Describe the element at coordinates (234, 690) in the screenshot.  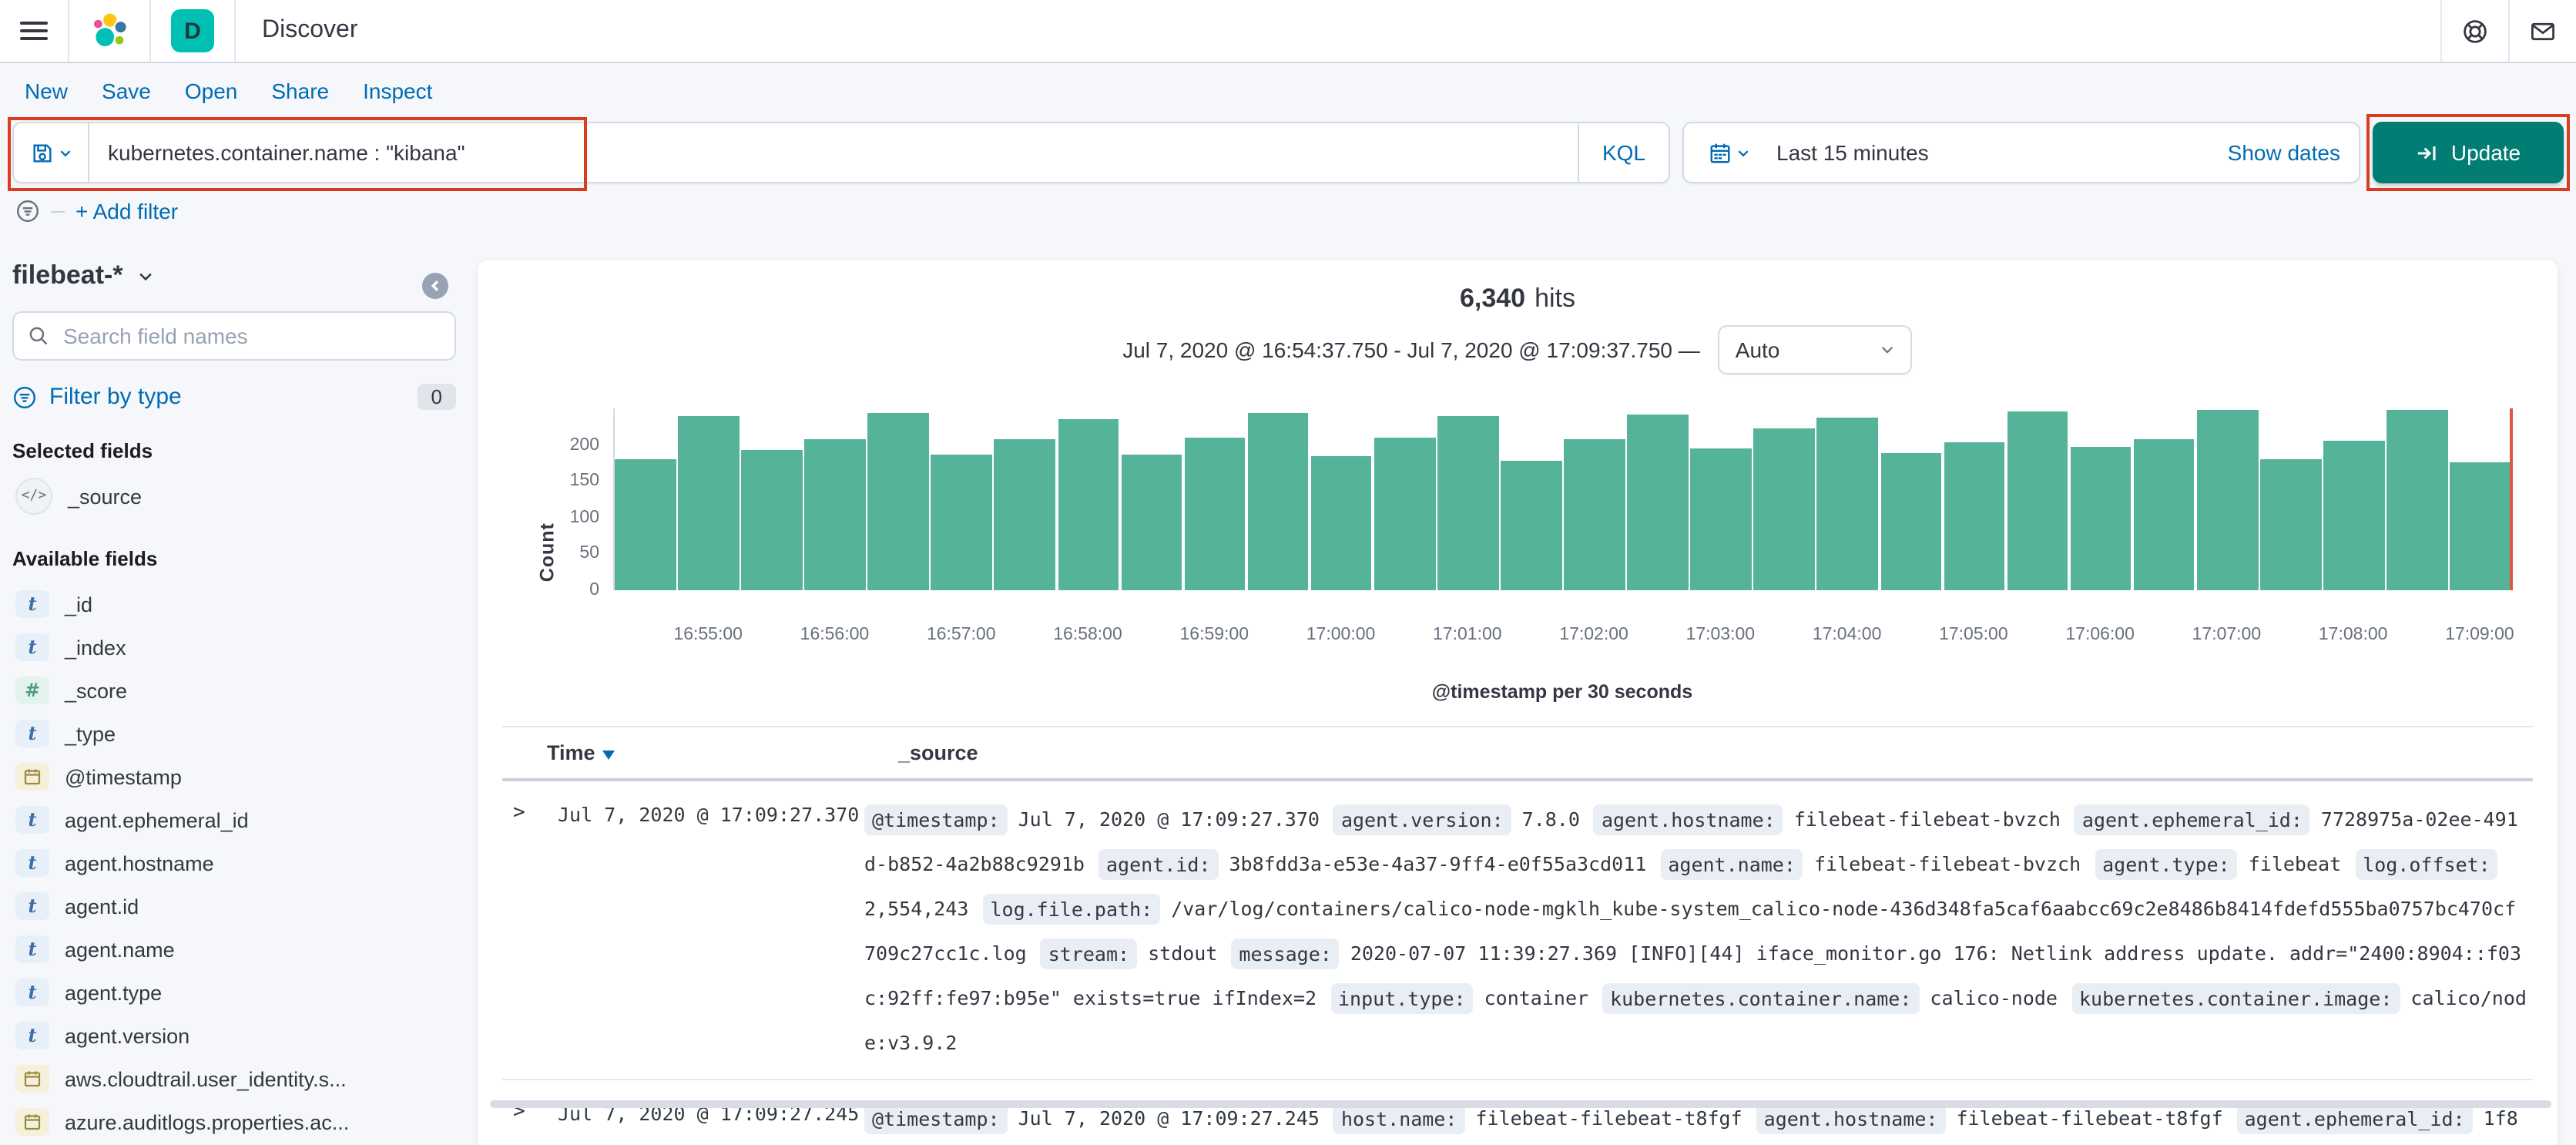
I see `field-item: # _score` at that location.